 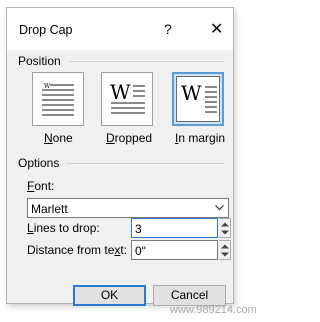 What do you see at coordinates (225, 250) in the screenshot?
I see `distance-from-text-spinner` at bounding box center [225, 250].